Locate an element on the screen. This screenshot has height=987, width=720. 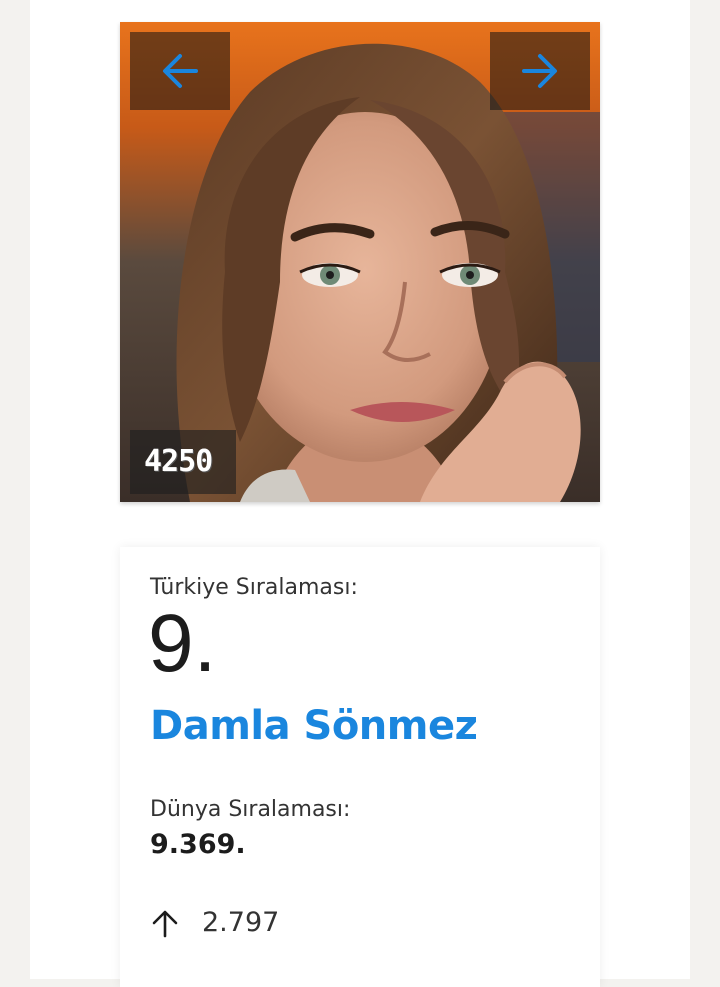
previous-photo-button is located at coordinates (180, 71).